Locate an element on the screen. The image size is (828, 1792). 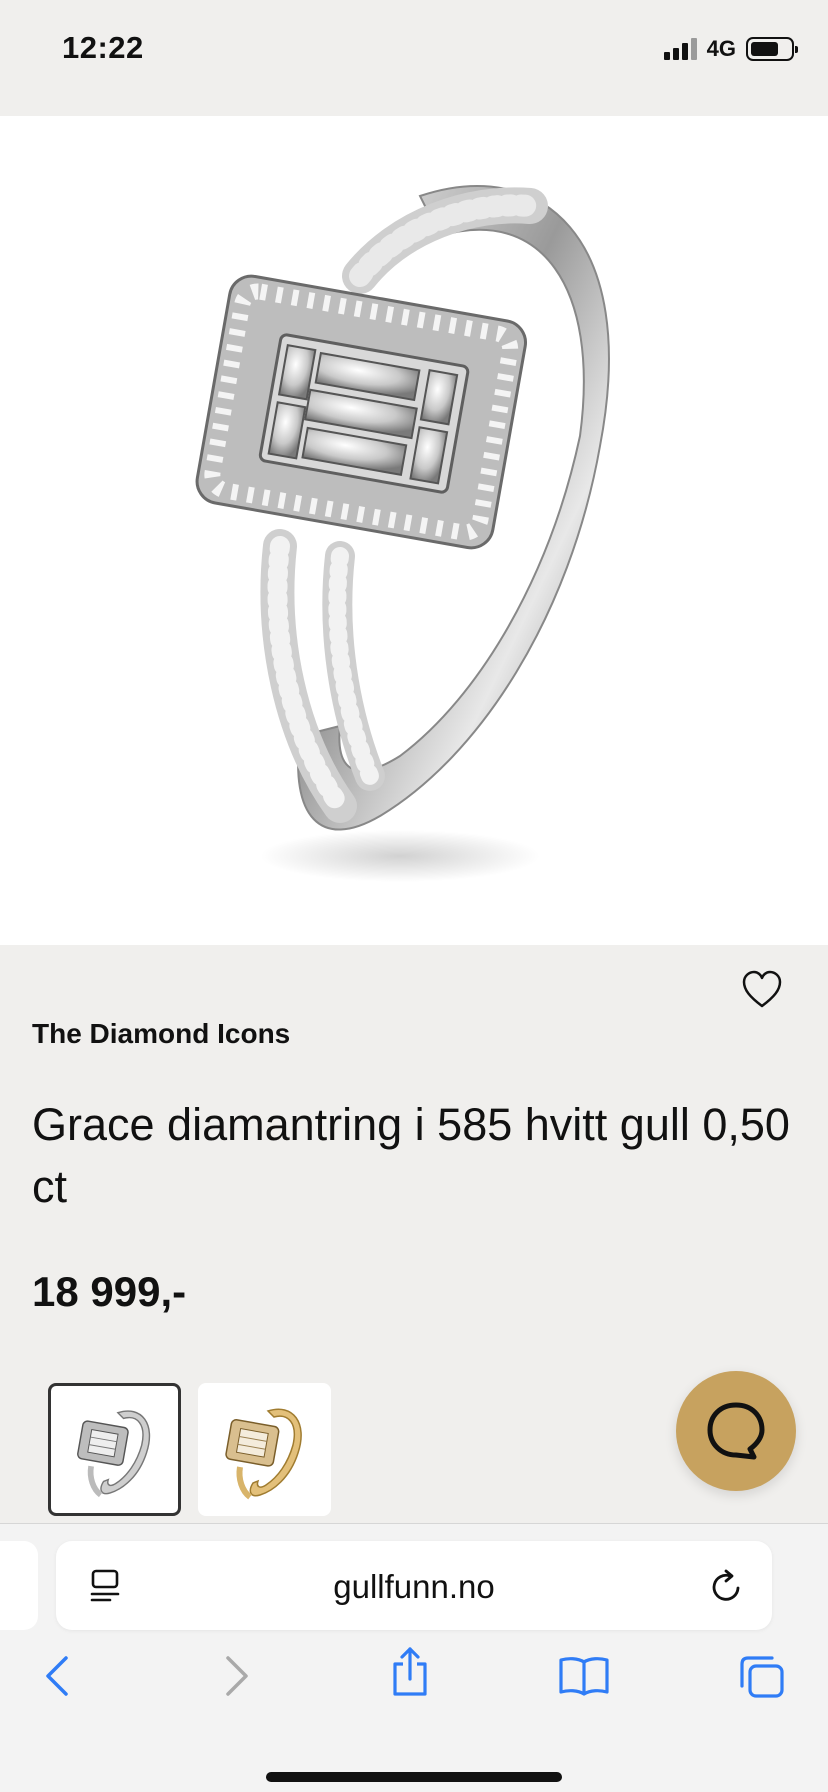
status-indicators: 4G is located at coordinates (730, 49).